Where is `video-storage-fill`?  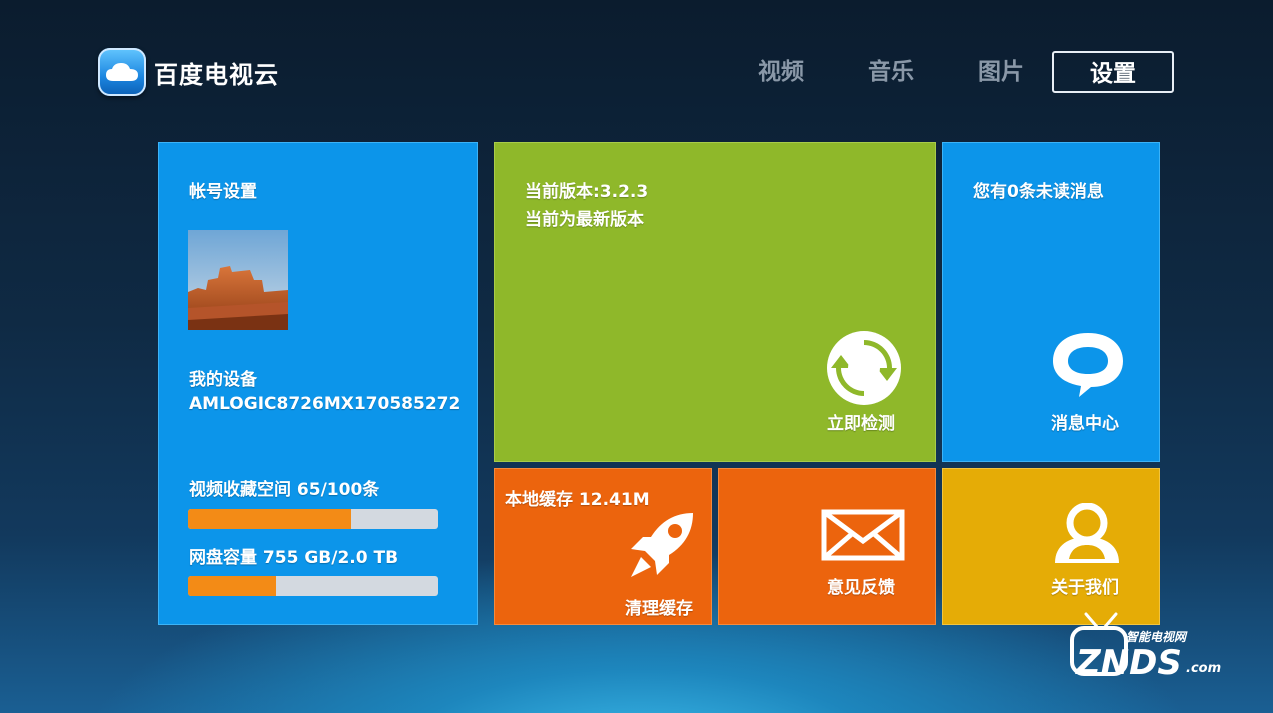
video-storage-fill is located at coordinates (269, 519).